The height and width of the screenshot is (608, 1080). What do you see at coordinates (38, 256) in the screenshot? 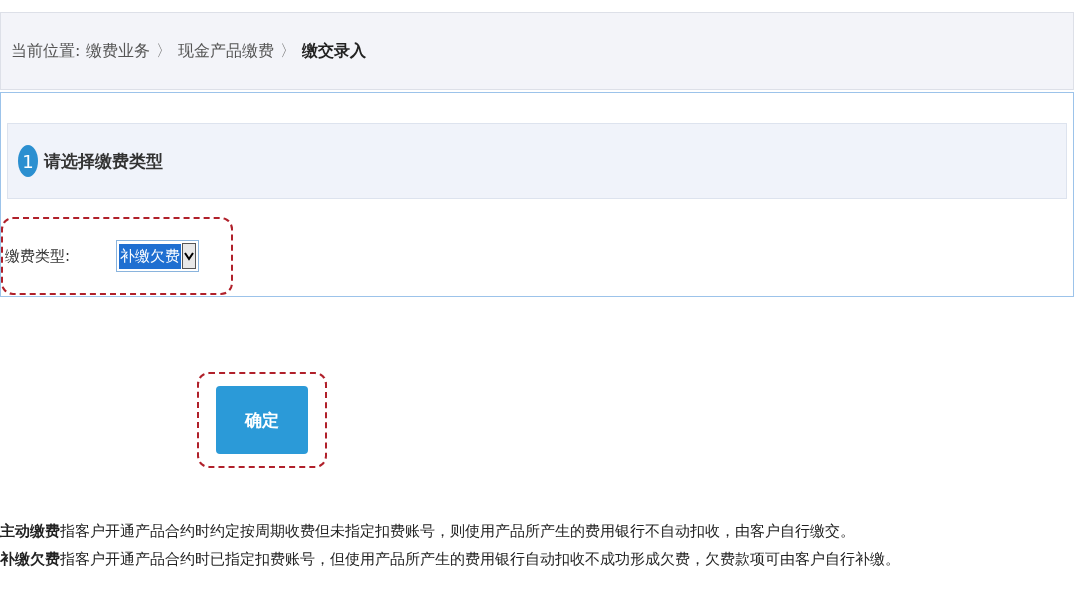
I see `field-label: 缴费类型:` at bounding box center [38, 256].